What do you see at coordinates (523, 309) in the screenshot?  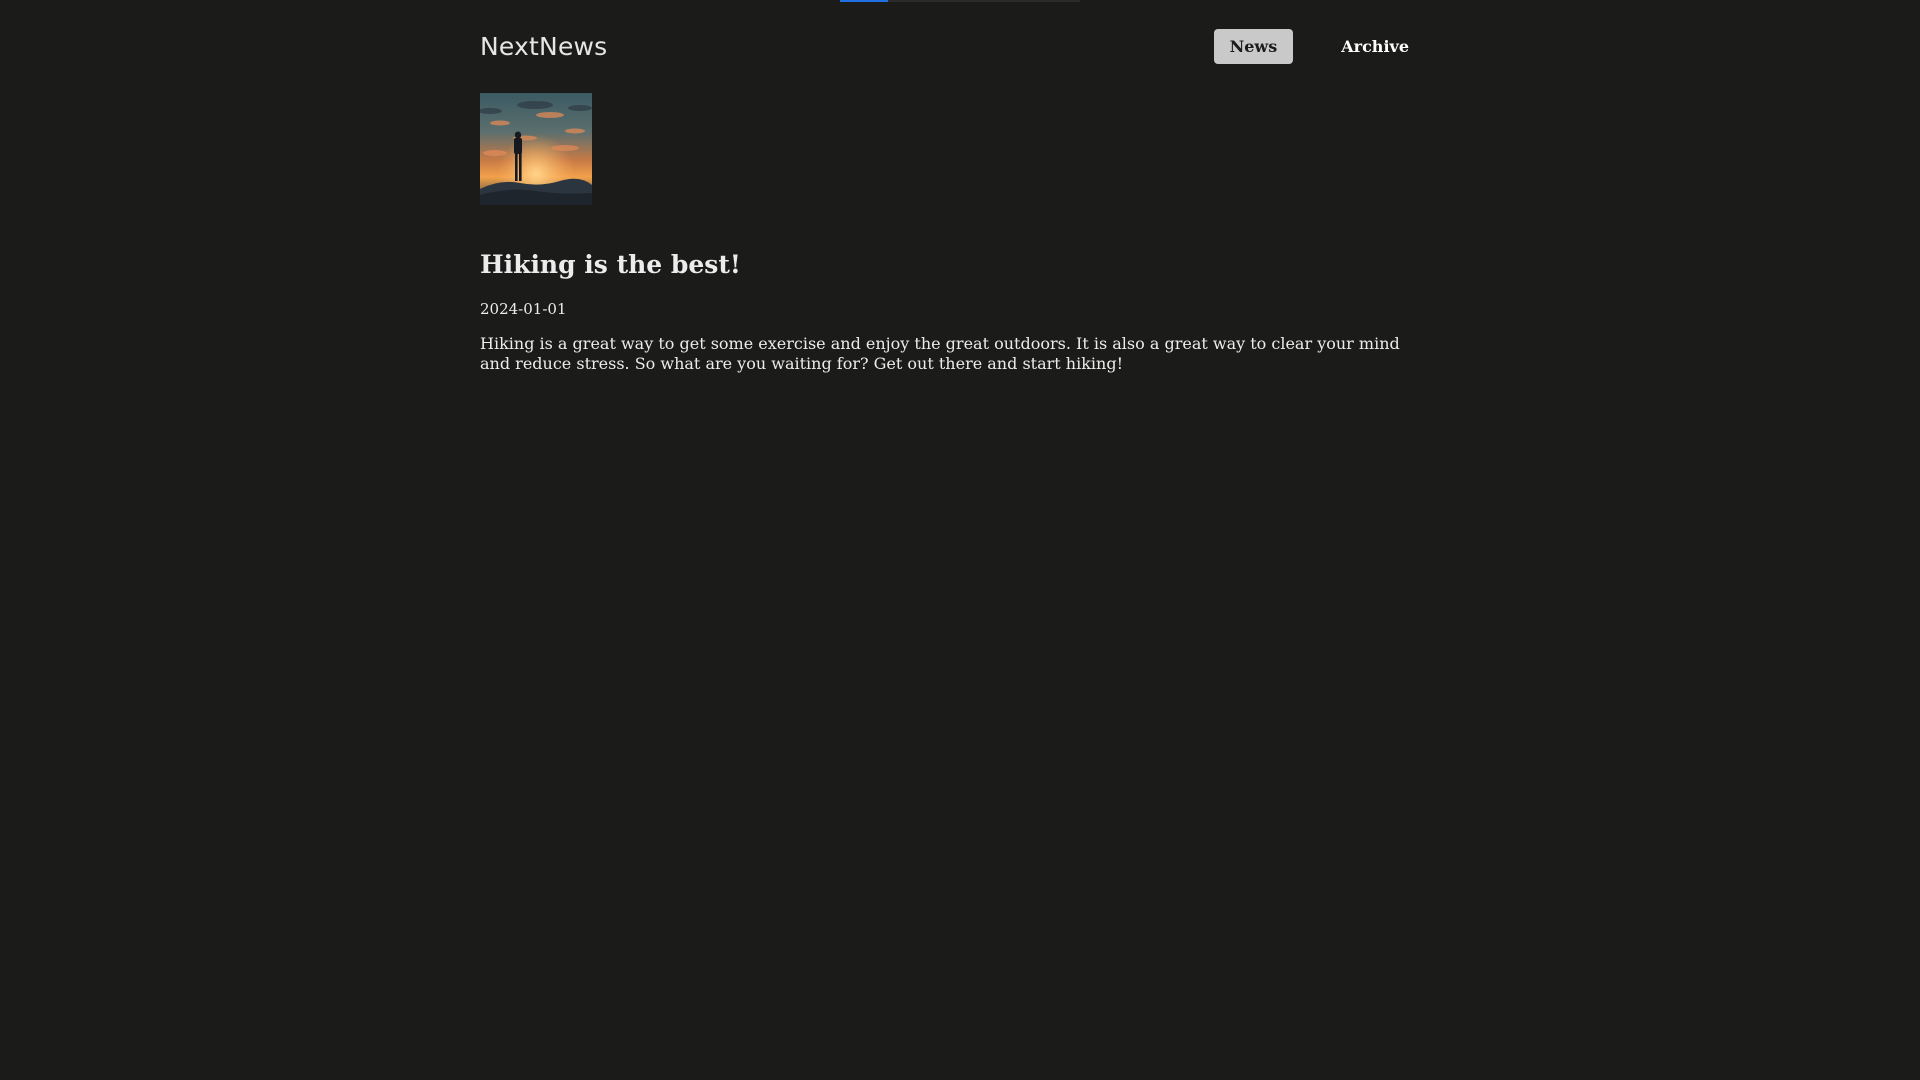 I see `article-date: 2024-01-01` at bounding box center [523, 309].